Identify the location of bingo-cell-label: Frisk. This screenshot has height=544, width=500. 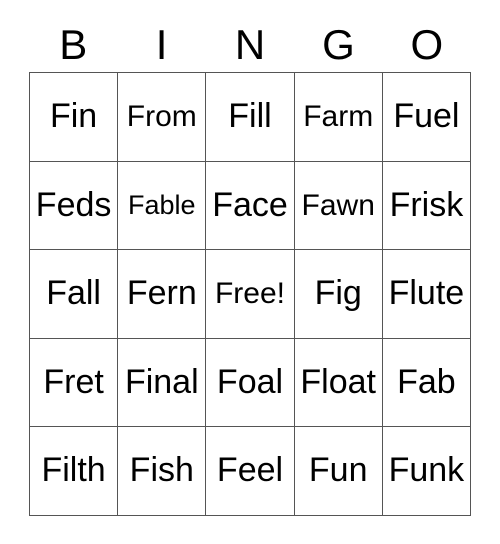
(426, 204).